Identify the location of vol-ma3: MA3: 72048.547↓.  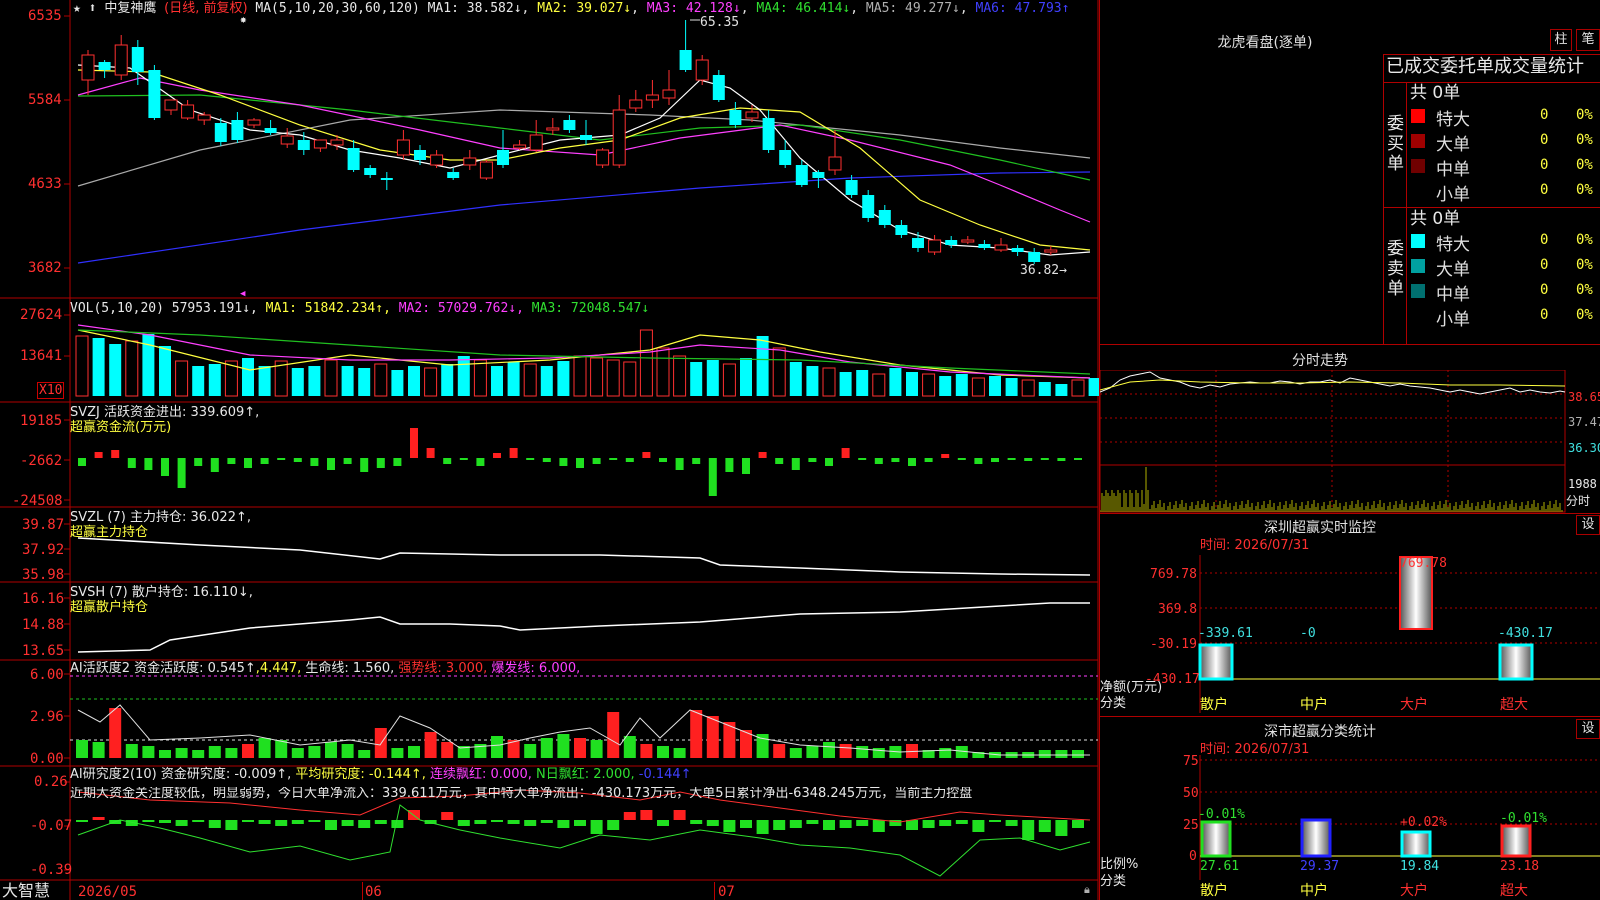
(590, 308).